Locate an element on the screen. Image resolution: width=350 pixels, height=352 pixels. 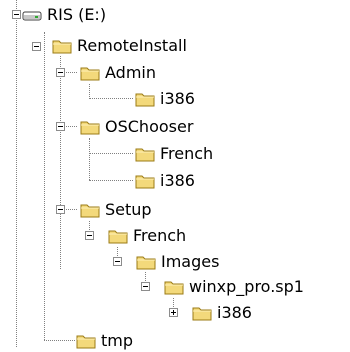
tree-node-label: Images is located at coordinates (190, 261).